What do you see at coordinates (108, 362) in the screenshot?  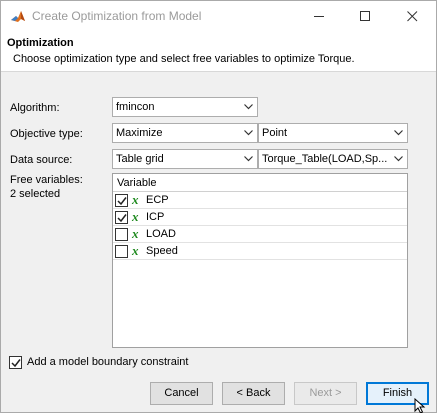 I see `boundary-constraint-label: Add a model boundary constraint` at bounding box center [108, 362].